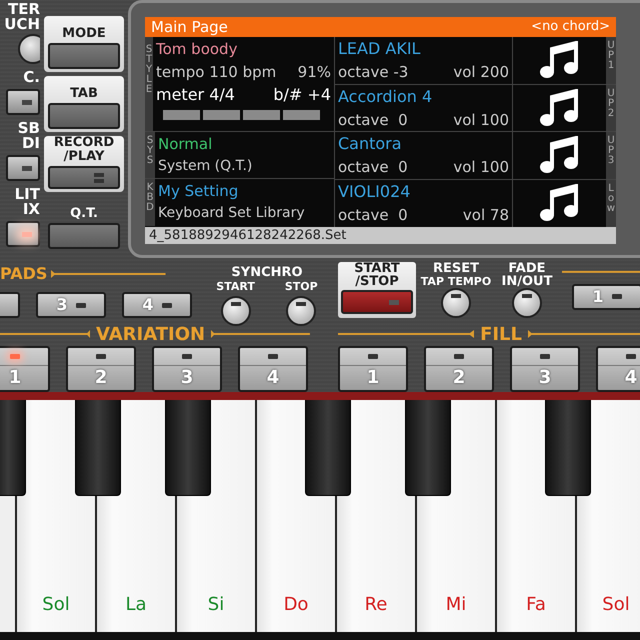 The width and height of the screenshot is (640, 640). Describe the element at coordinates (611, 155) in the screenshot. I see `side-label: UP3` at that location.